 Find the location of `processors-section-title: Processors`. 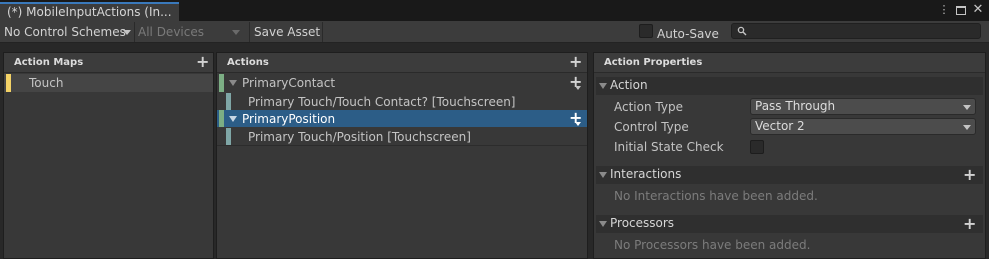

processors-section-title: Processors is located at coordinates (642, 223).